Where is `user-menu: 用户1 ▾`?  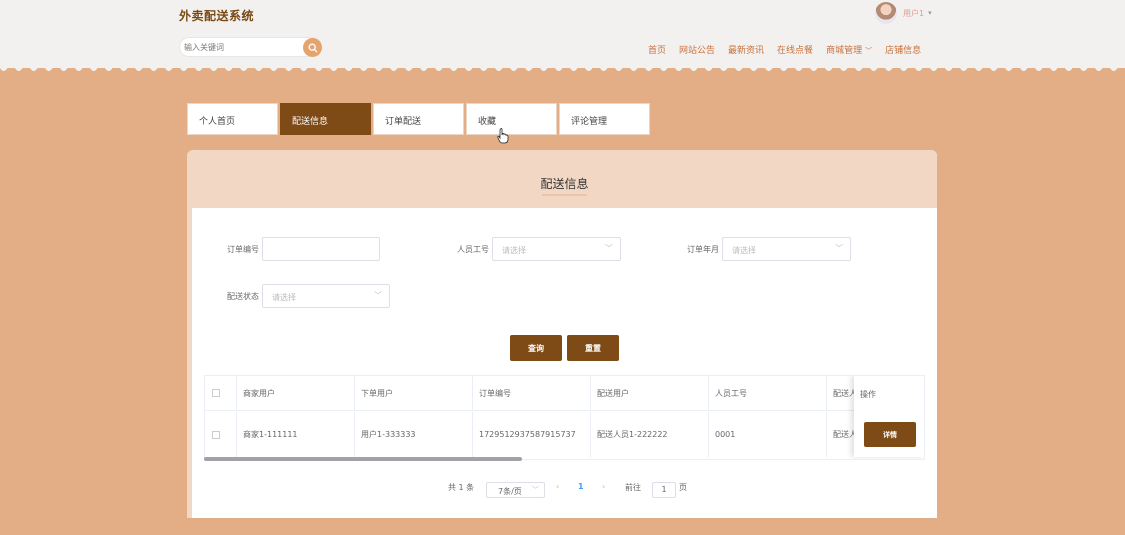
user-menu: 用户1 ▾ is located at coordinates (903, 13).